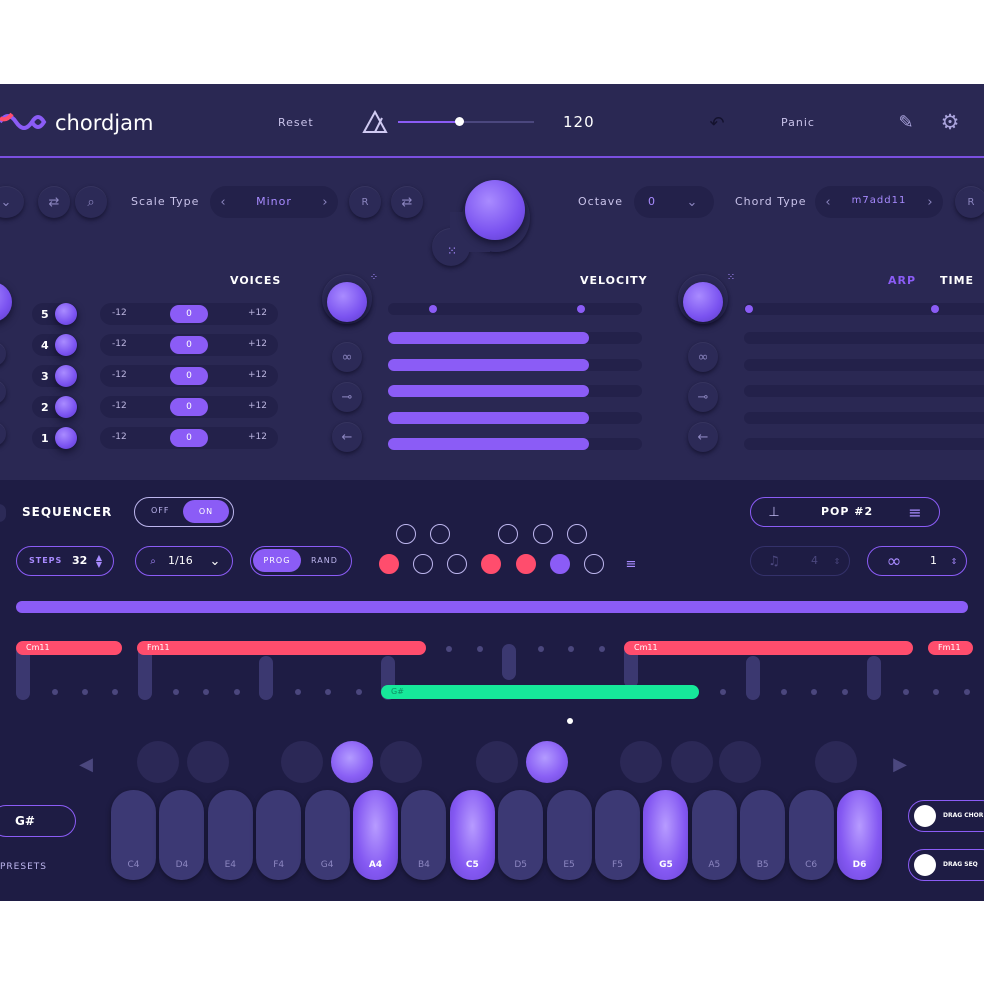 Image resolution: width=984 pixels, height=985 pixels. What do you see at coordinates (763, 835) in the screenshot?
I see `piano-key: B5` at bounding box center [763, 835].